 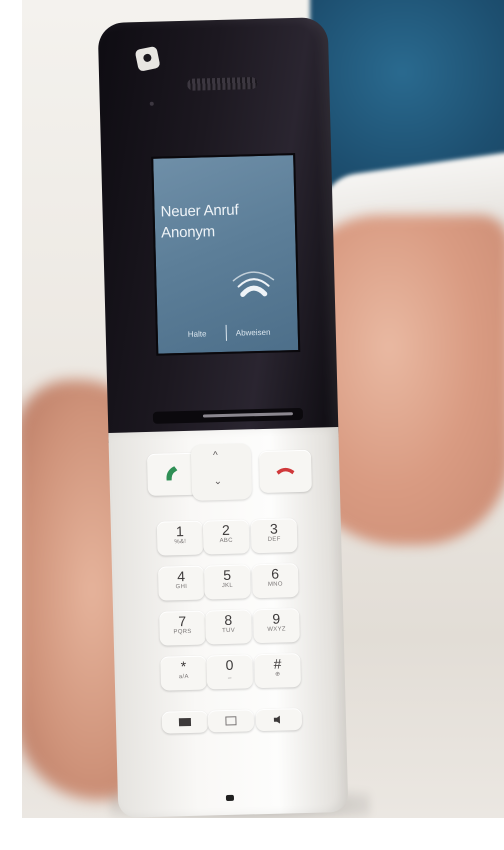 I want to click on earpiece-speaker, so click(x=222, y=83).